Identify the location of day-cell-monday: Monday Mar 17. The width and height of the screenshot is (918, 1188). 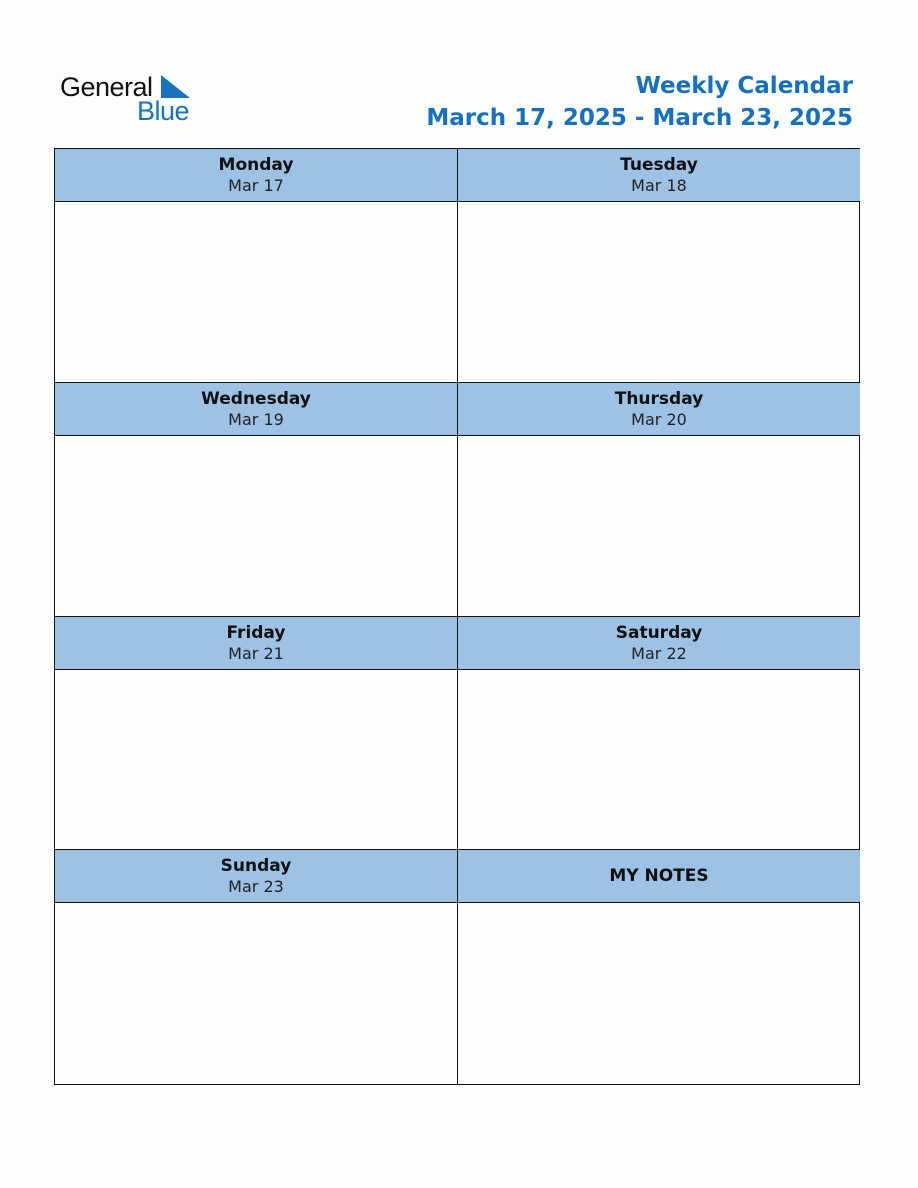
(256, 266).